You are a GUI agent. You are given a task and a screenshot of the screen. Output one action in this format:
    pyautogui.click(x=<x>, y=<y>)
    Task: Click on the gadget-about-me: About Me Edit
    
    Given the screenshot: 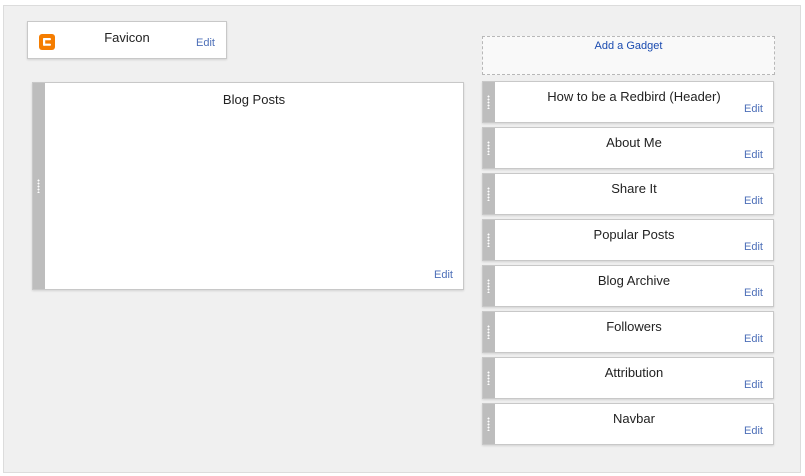 What is the action you would take?
    pyautogui.click(x=628, y=148)
    